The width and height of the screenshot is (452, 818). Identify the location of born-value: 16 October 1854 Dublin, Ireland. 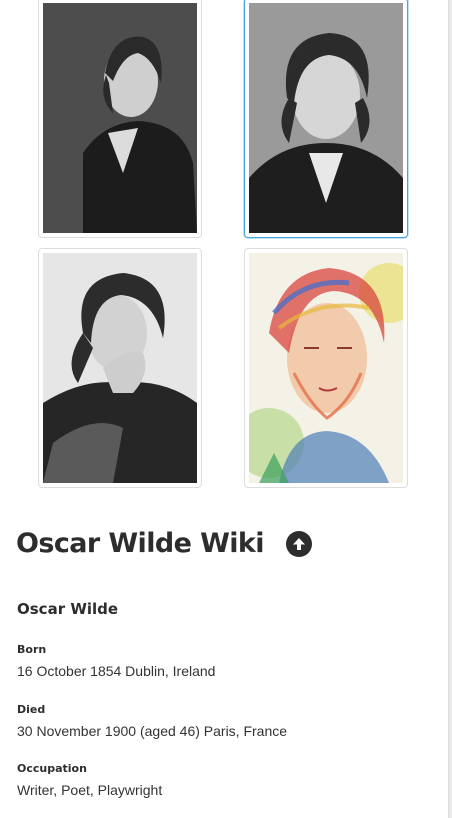
(116, 671).